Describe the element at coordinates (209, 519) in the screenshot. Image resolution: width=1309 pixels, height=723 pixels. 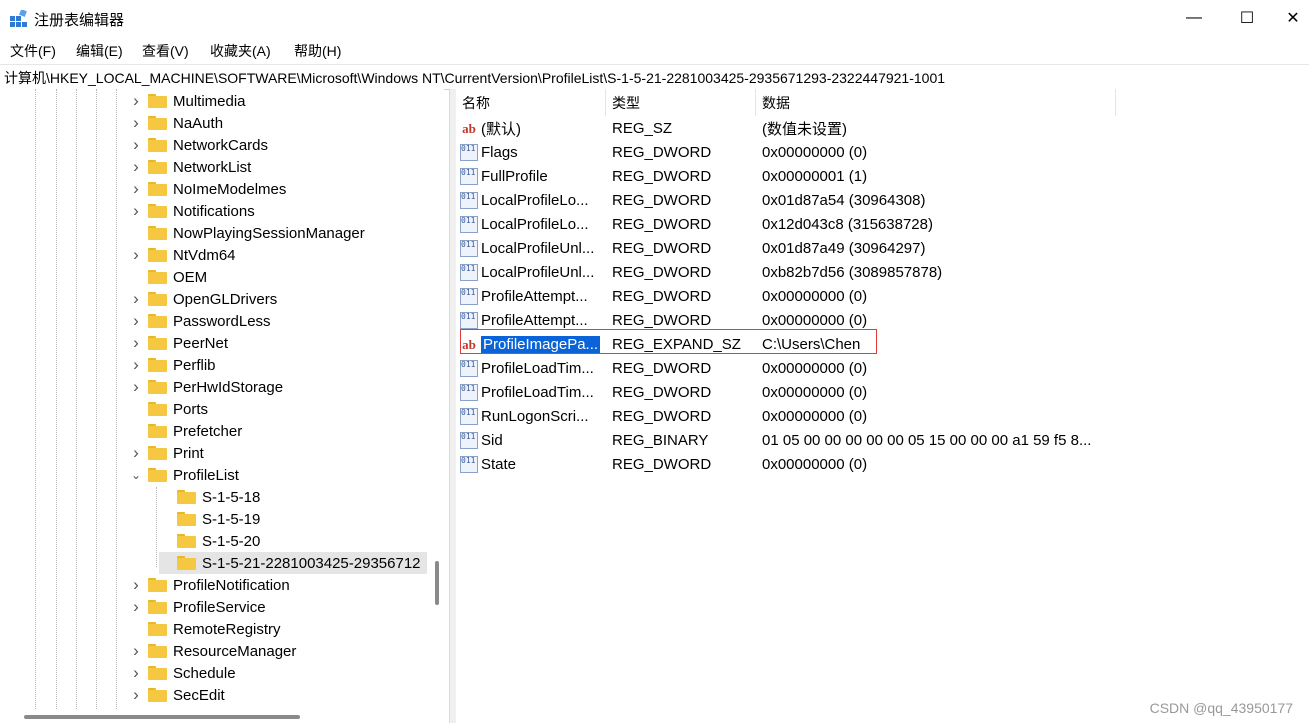
I see `tree-item: S-1-5-19` at that location.